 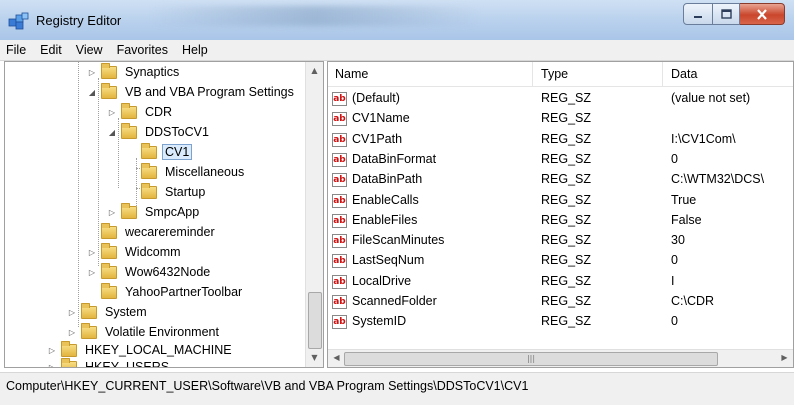 What do you see at coordinates (89, 50) in the screenshot?
I see `menu-view: View` at bounding box center [89, 50].